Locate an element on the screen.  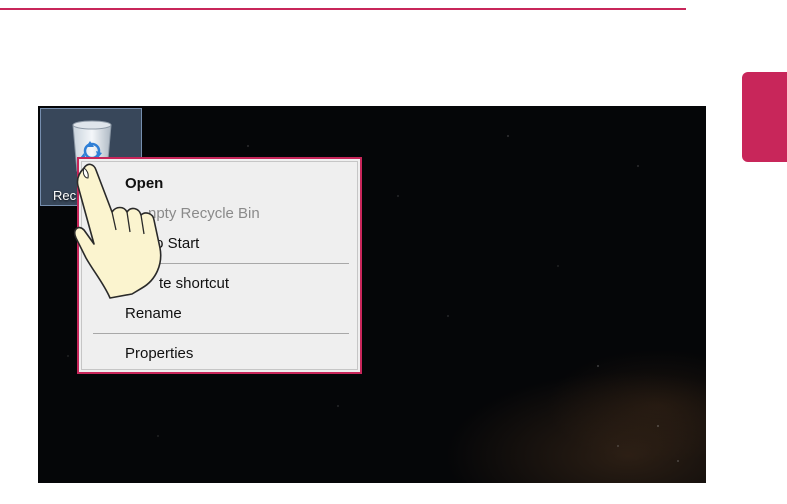
top-accent-rule is located at coordinates (343, 9).